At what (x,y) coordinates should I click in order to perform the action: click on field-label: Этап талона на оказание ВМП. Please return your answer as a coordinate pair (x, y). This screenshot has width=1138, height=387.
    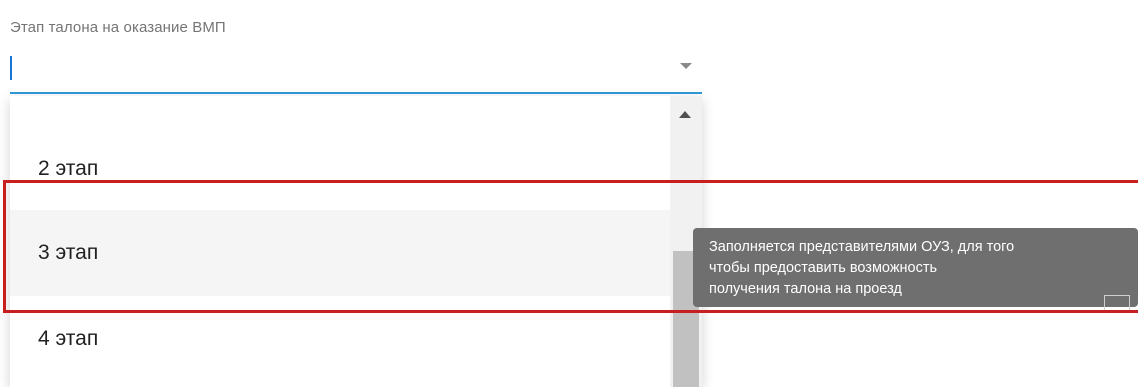
    Looking at the image, I should click on (118, 27).